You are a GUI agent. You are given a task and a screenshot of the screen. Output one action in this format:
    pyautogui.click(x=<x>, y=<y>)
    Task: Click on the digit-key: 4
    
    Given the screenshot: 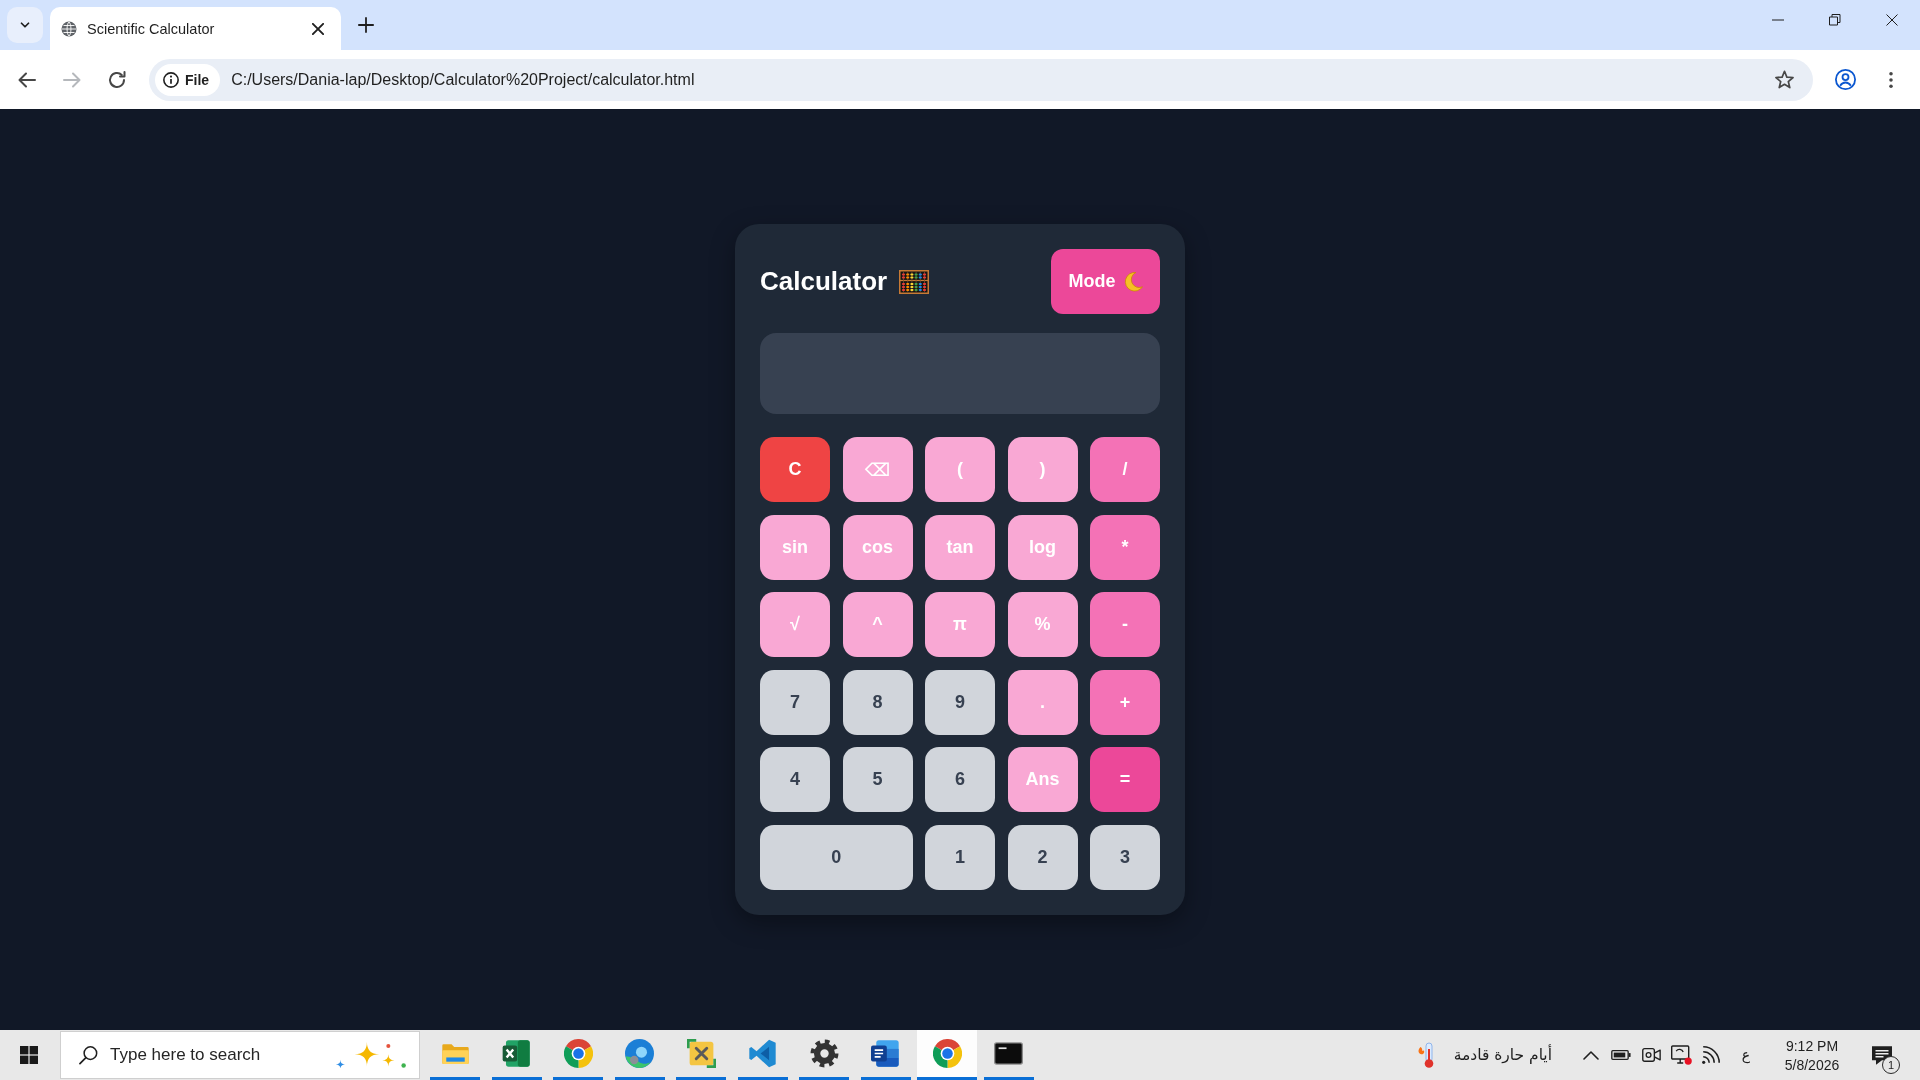 What is the action you would take?
    pyautogui.click(x=795, y=780)
    